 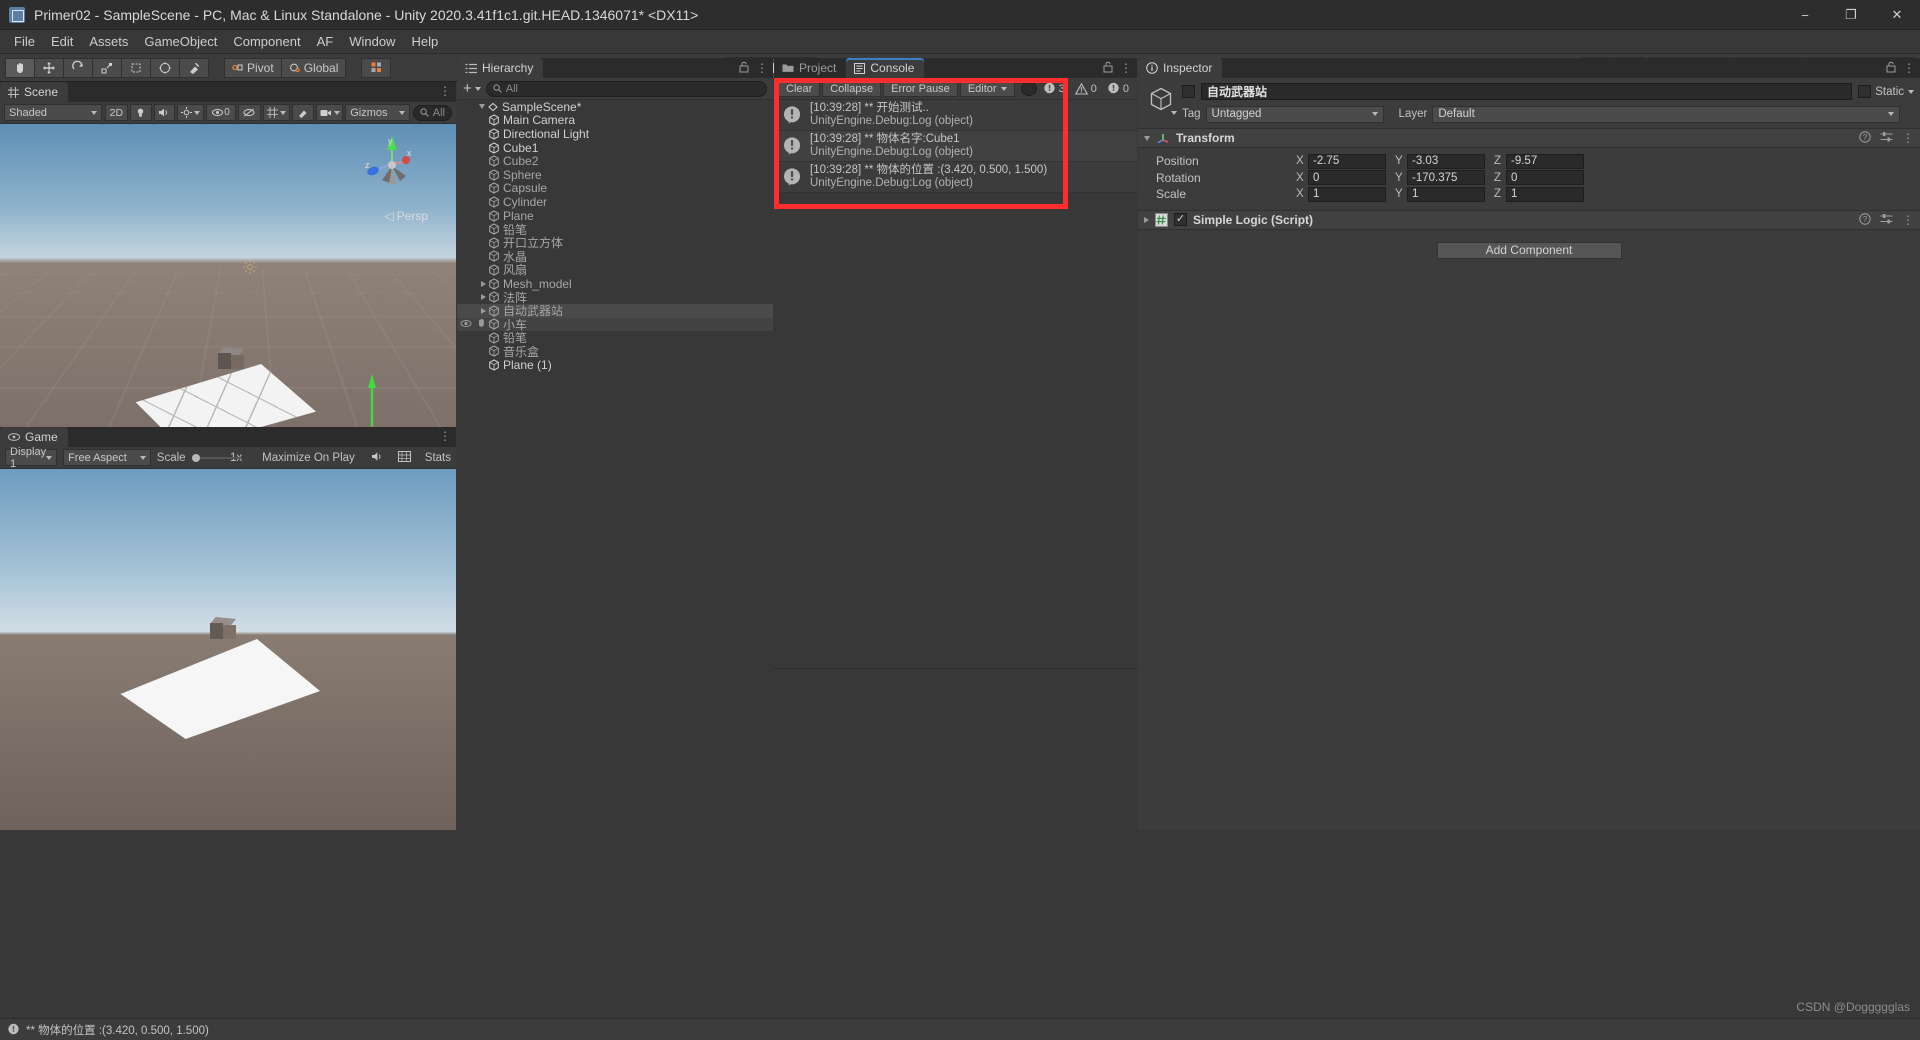 What do you see at coordinates (920, 88) in the screenshot?
I see `error-pause-button: Error Pause` at bounding box center [920, 88].